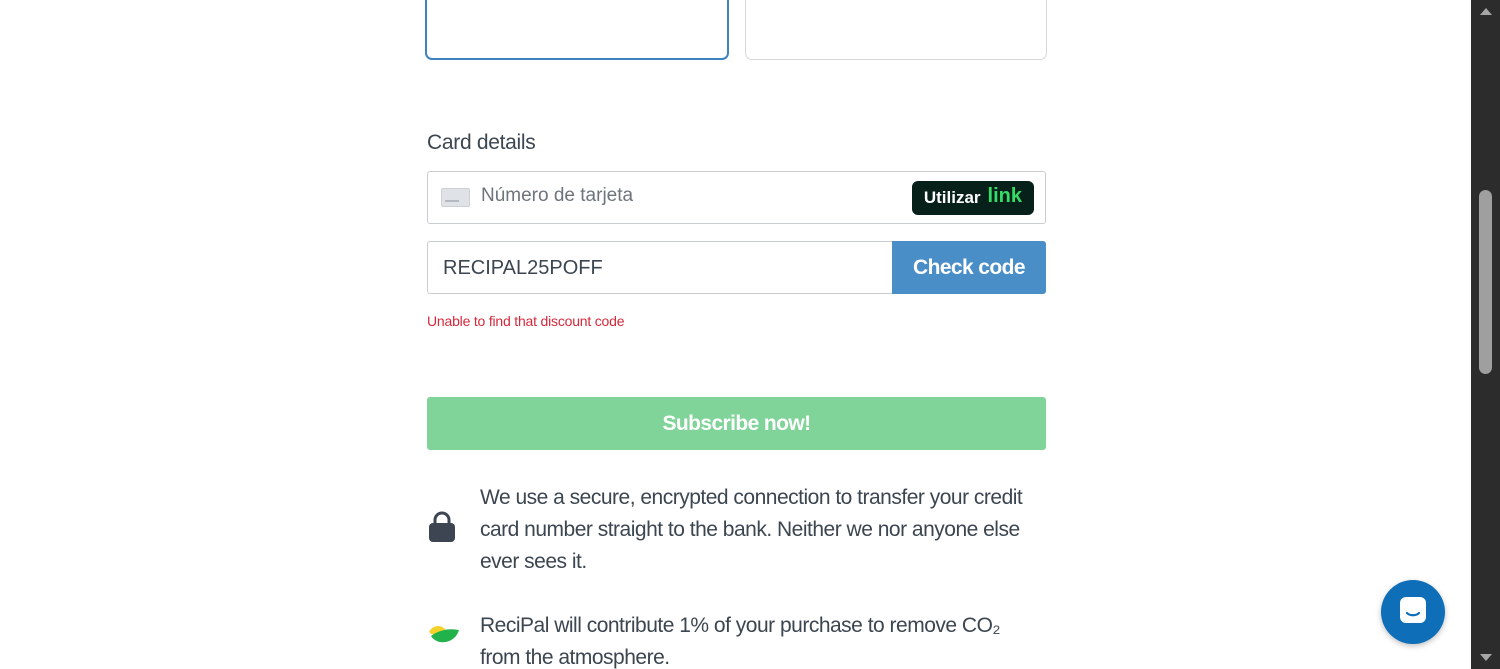 This screenshot has height=669, width=1500. What do you see at coordinates (1486, 11) in the screenshot?
I see `scroll-up-arrow-icon` at bounding box center [1486, 11].